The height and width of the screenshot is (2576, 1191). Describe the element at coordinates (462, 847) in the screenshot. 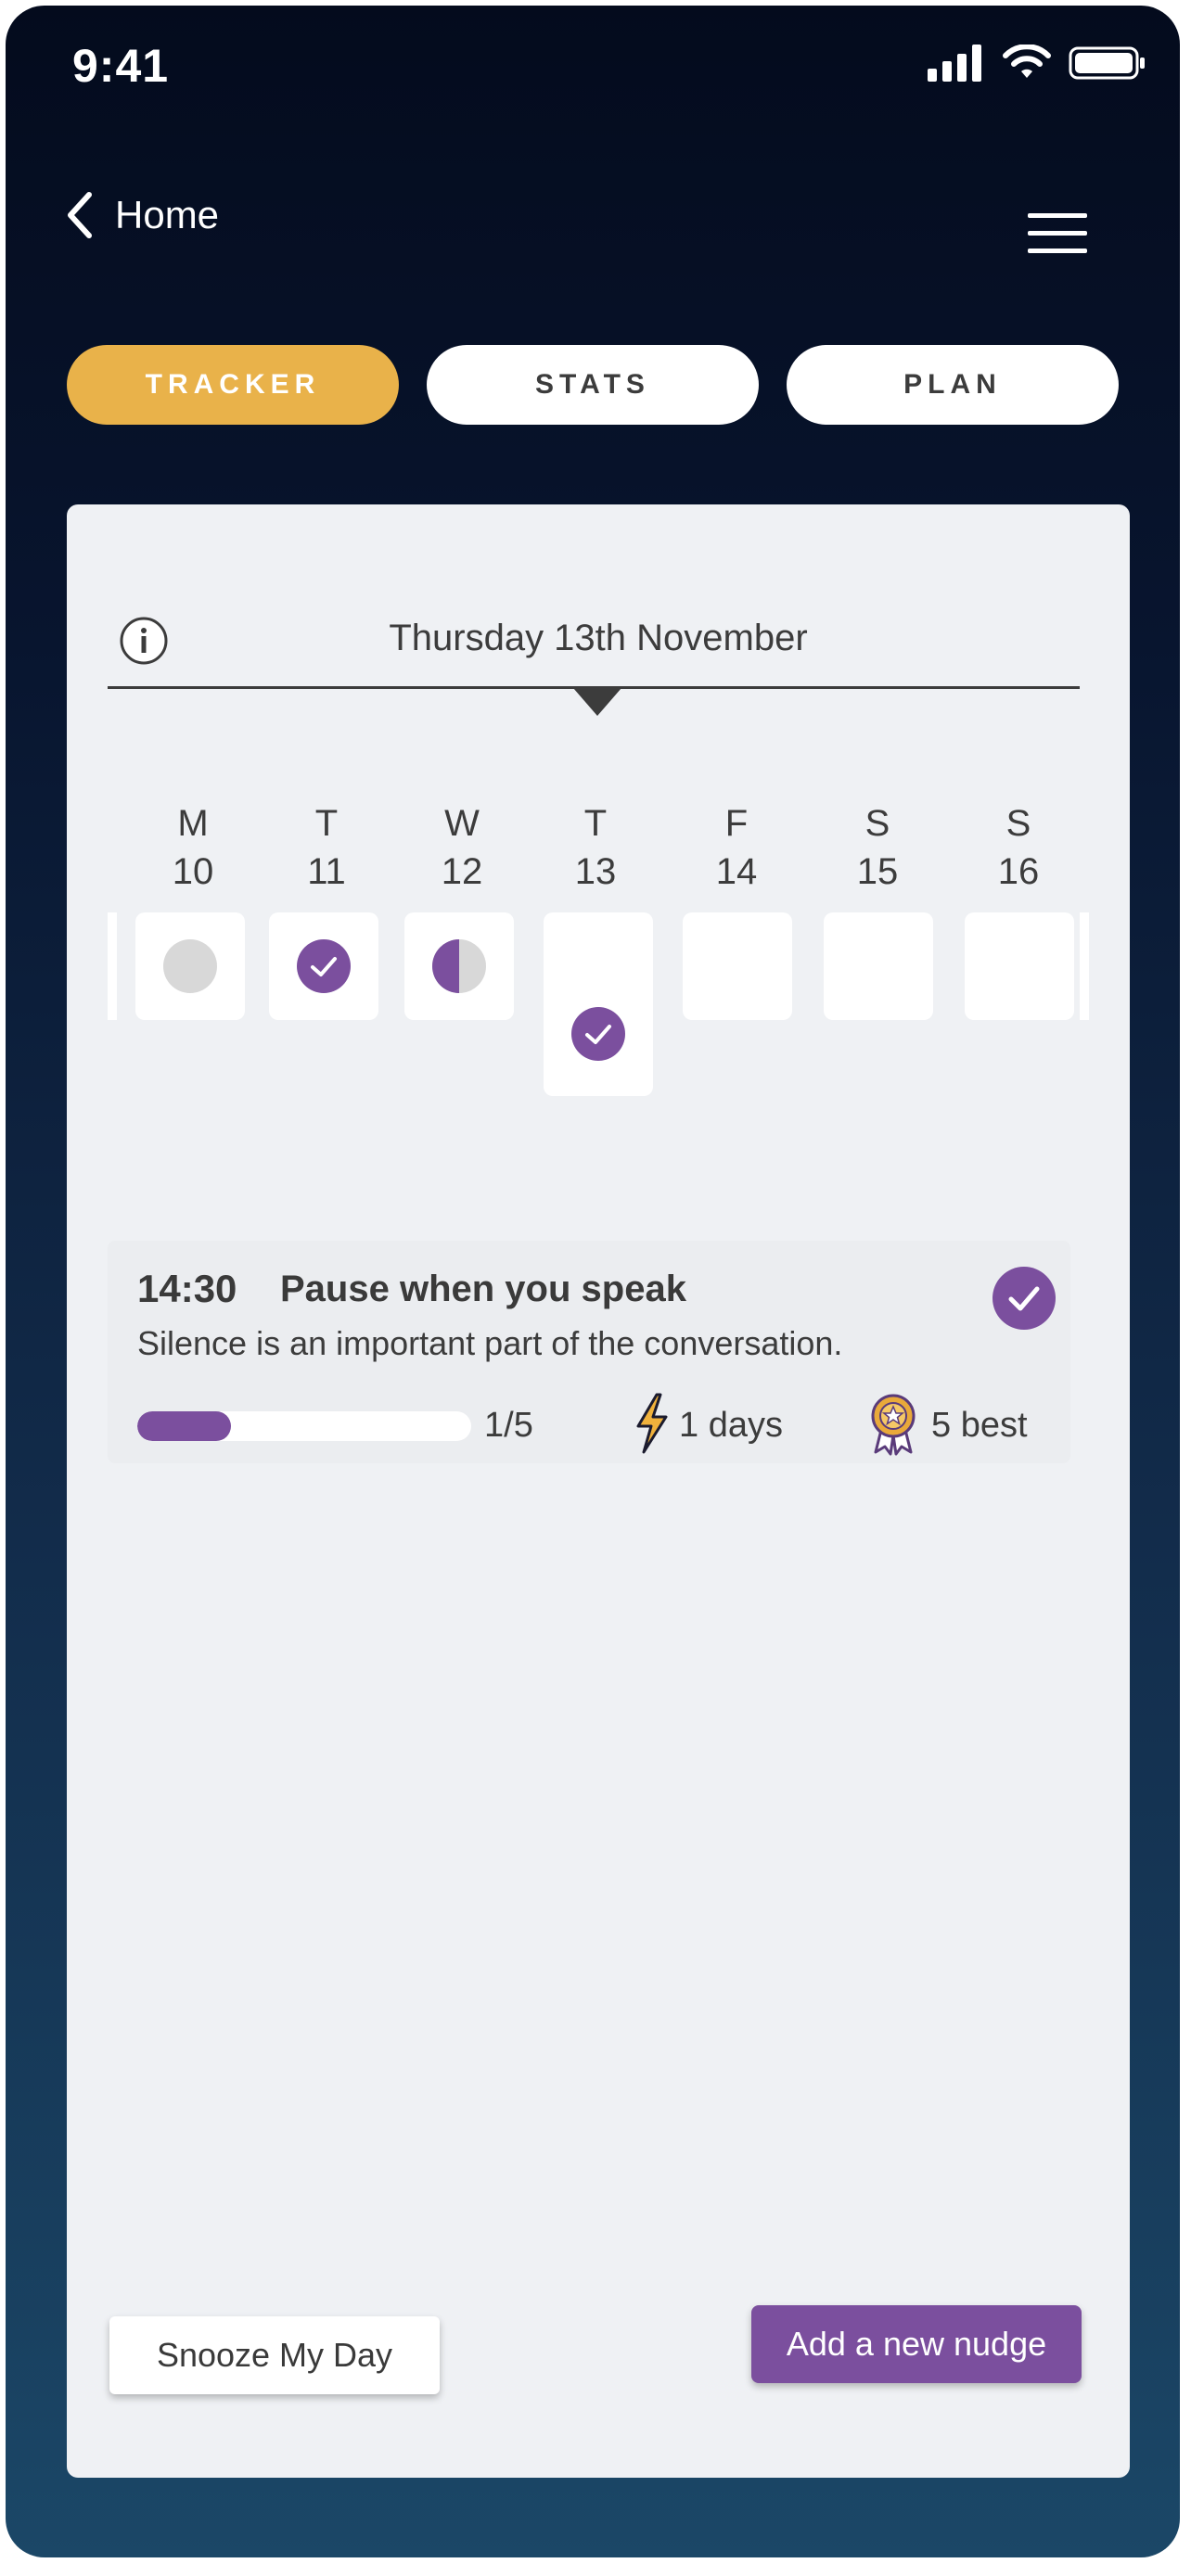

I see `day-label-wed: W 12` at that location.